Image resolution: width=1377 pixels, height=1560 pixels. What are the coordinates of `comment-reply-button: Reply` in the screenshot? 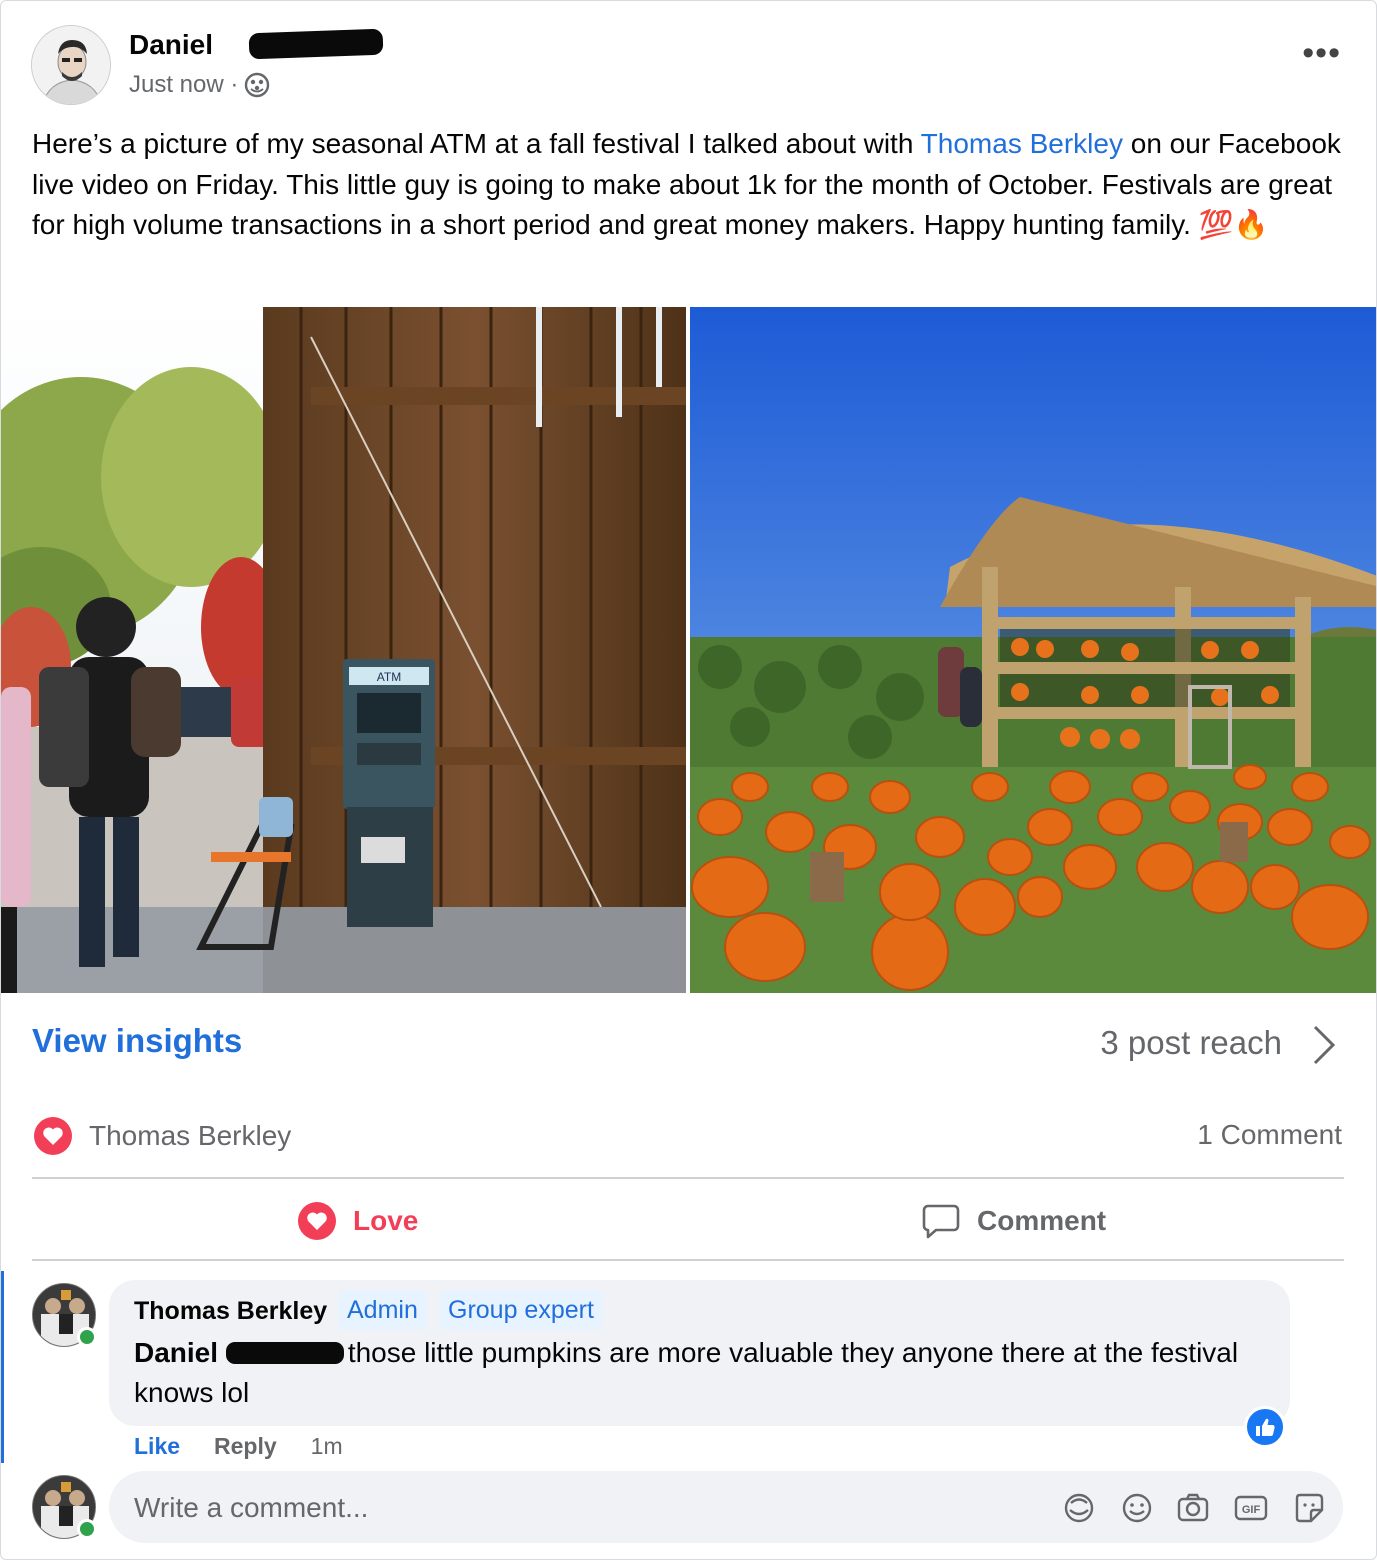 It's located at (245, 1446).